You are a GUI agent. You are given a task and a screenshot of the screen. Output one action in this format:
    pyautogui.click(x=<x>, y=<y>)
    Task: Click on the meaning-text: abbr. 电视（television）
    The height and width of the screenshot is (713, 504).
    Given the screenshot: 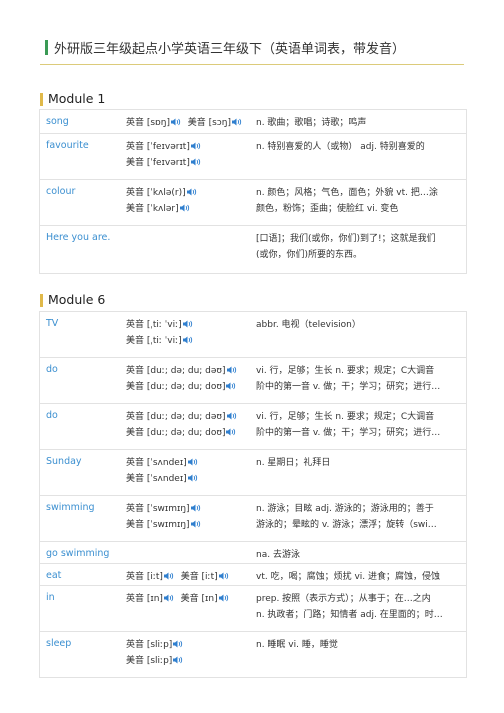 What is the action you would take?
    pyautogui.click(x=308, y=325)
    